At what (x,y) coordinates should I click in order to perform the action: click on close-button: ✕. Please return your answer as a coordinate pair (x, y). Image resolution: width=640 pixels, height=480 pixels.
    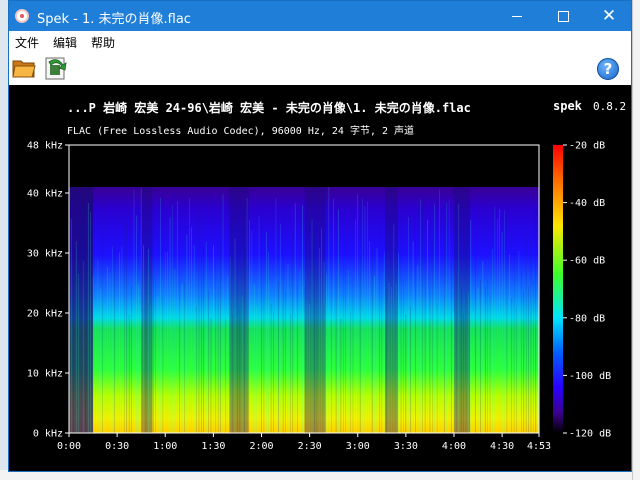
    Looking at the image, I should click on (609, 16).